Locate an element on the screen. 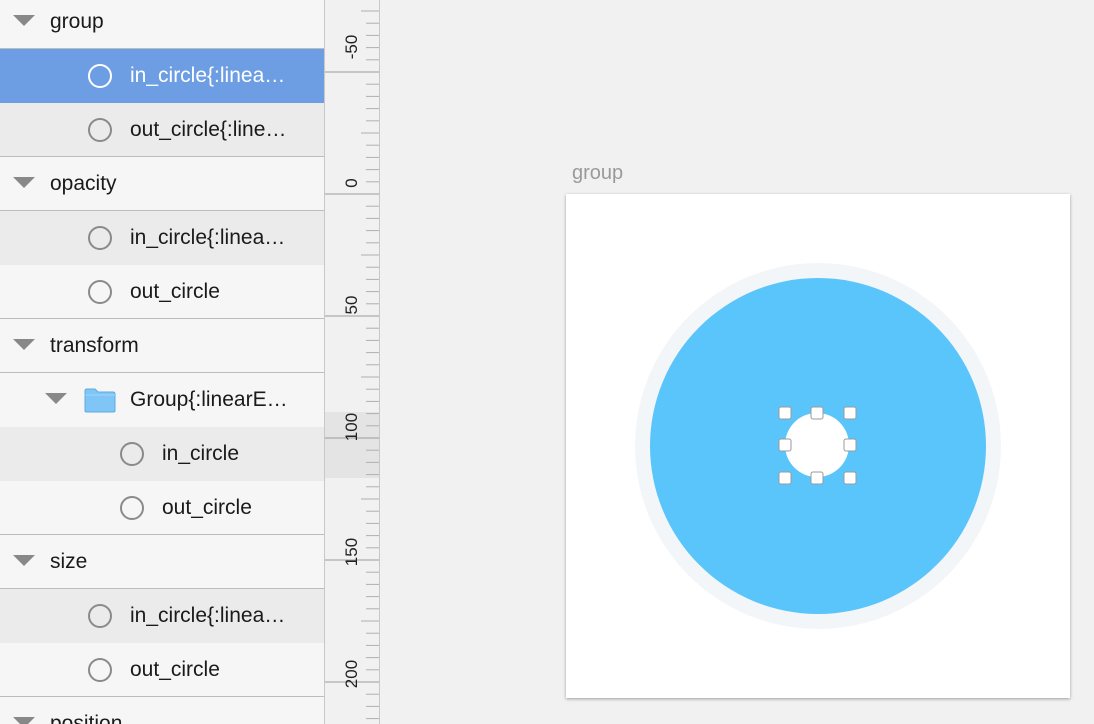 Image resolution: width=1094 pixels, height=724 pixels. ruler-label: -50 is located at coordinates (351, 47).